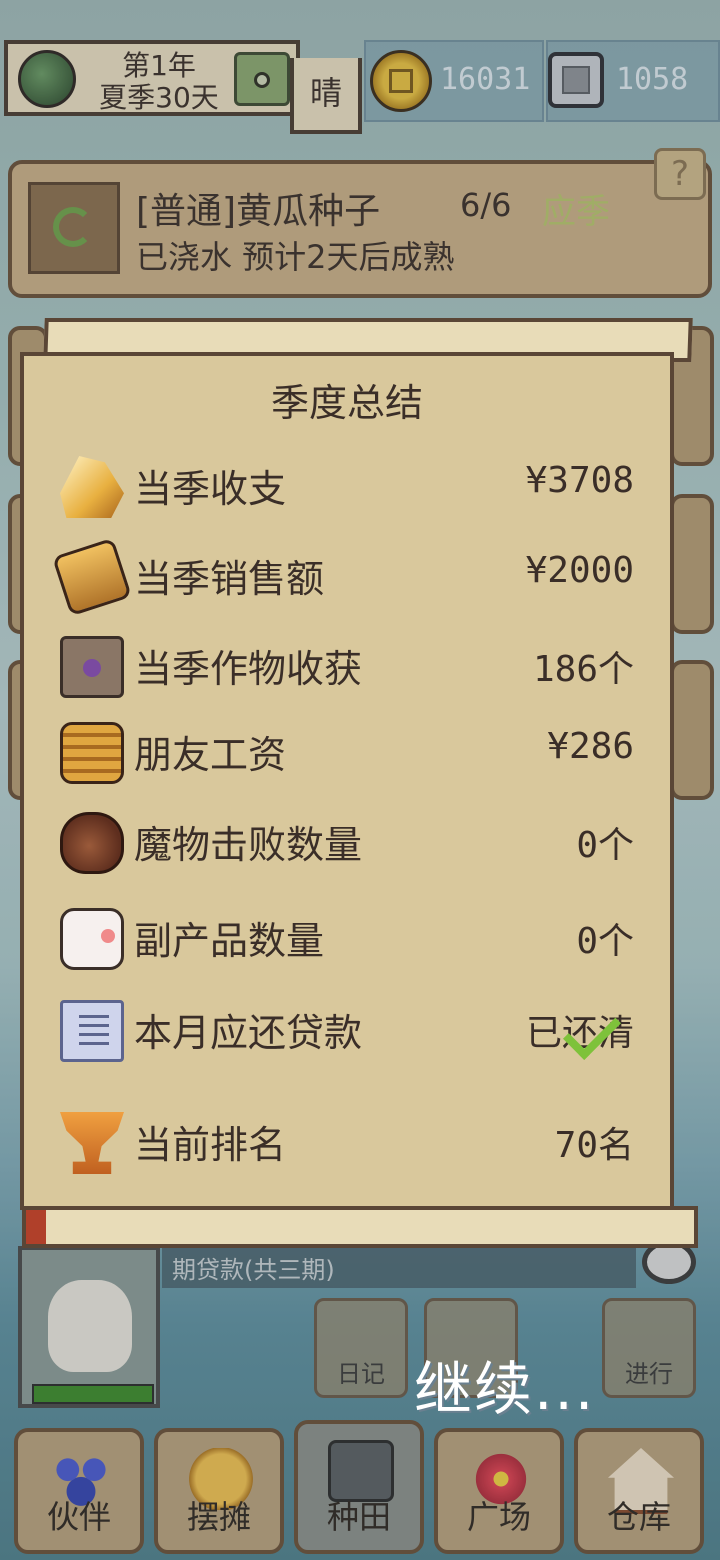  I want to click on crop-info-panel: [普通]黄瓜种子 6/6 应季 已浇水 预计2天后成熟, so click(360, 229).